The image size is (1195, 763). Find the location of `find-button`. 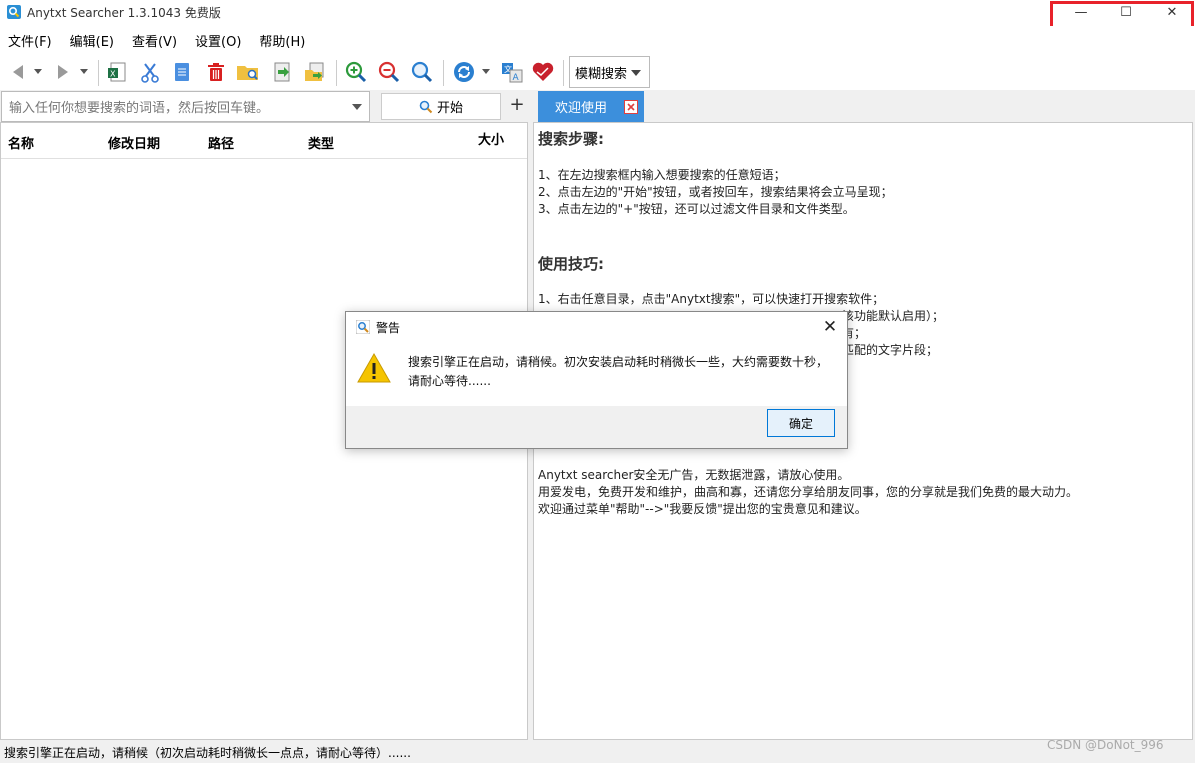

find-button is located at coordinates (422, 72).